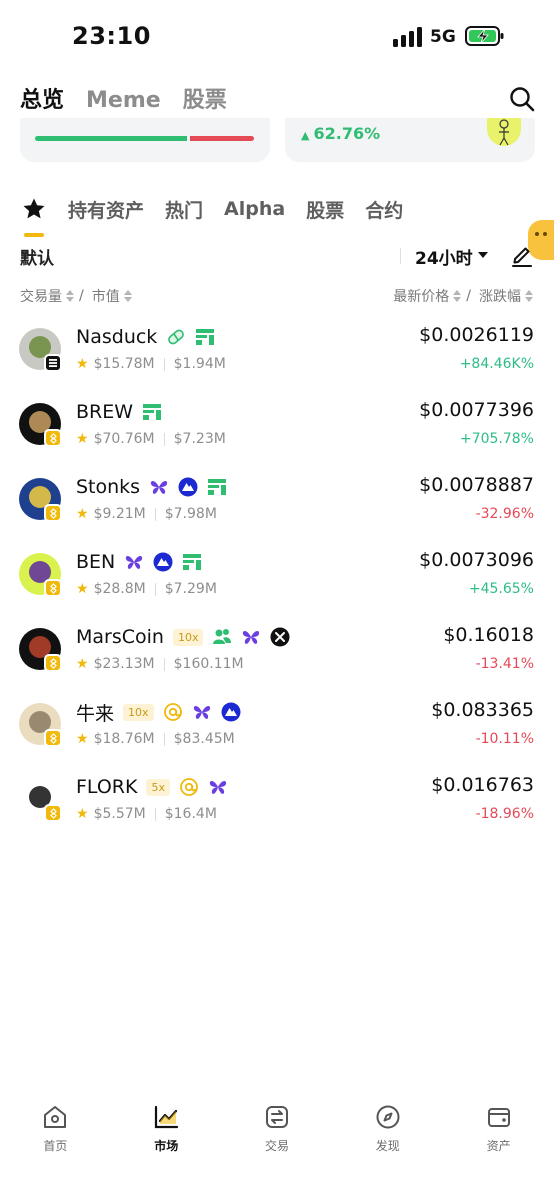  I want to click on token-name-line: Nasduck, so click(145, 337).